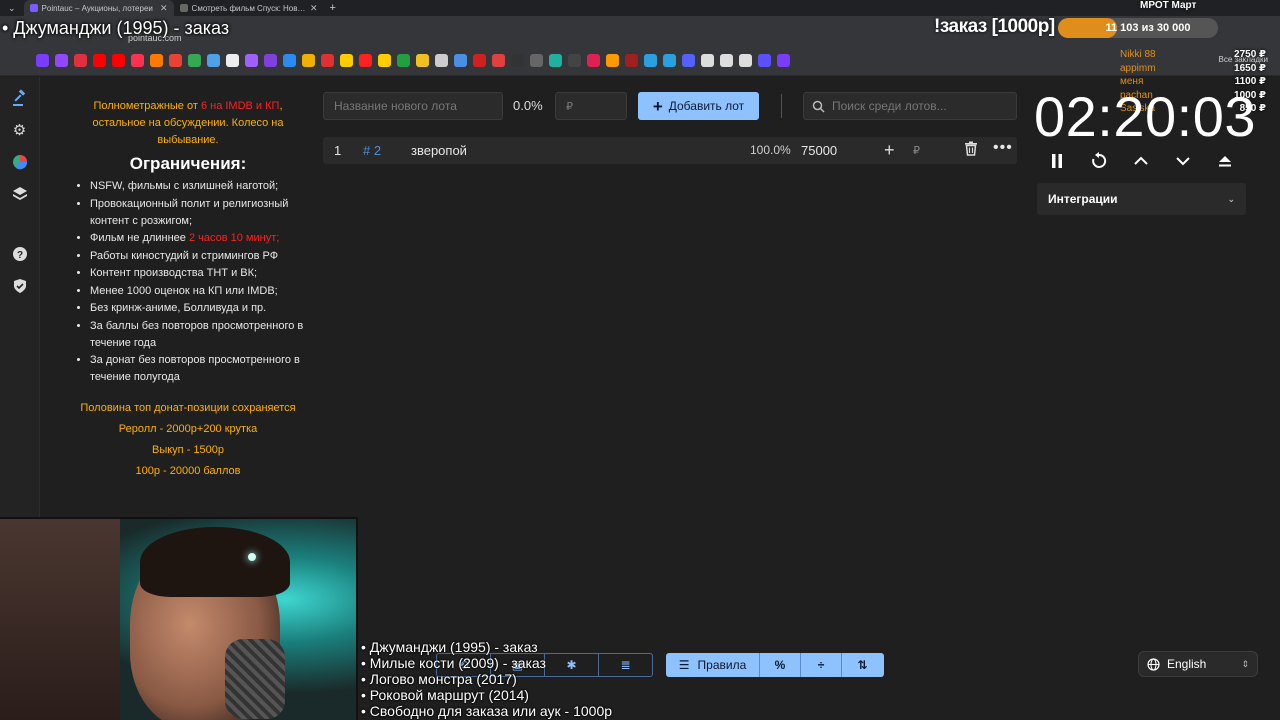 The height and width of the screenshot is (720, 1280). Describe the element at coordinates (188, 163) in the screenshot. I see `rules-heading: Ограничения:` at that location.